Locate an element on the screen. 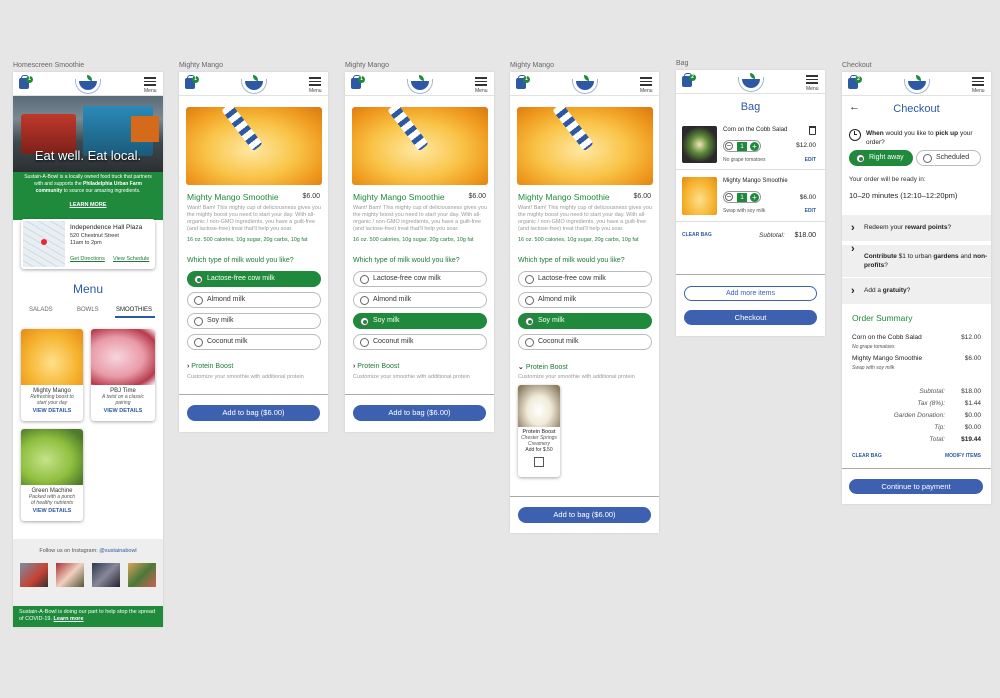 The height and width of the screenshot is (698, 1000). bag-count-badge: 2 is located at coordinates (858, 79).